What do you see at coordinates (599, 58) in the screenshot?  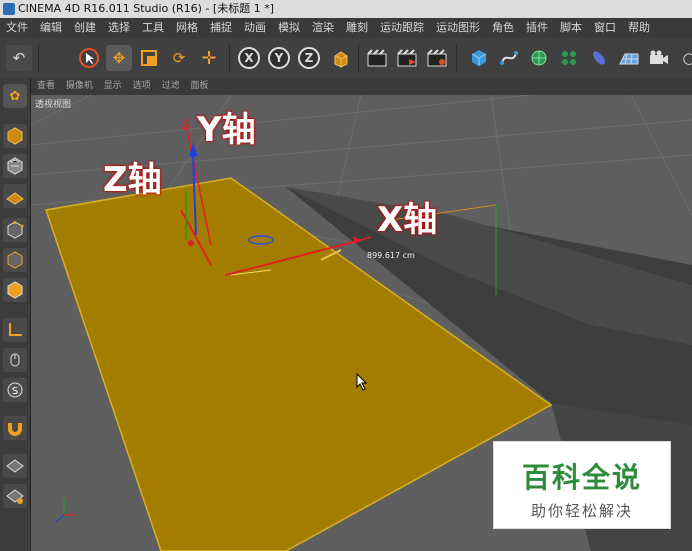 I see `deformer-icon` at bounding box center [599, 58].